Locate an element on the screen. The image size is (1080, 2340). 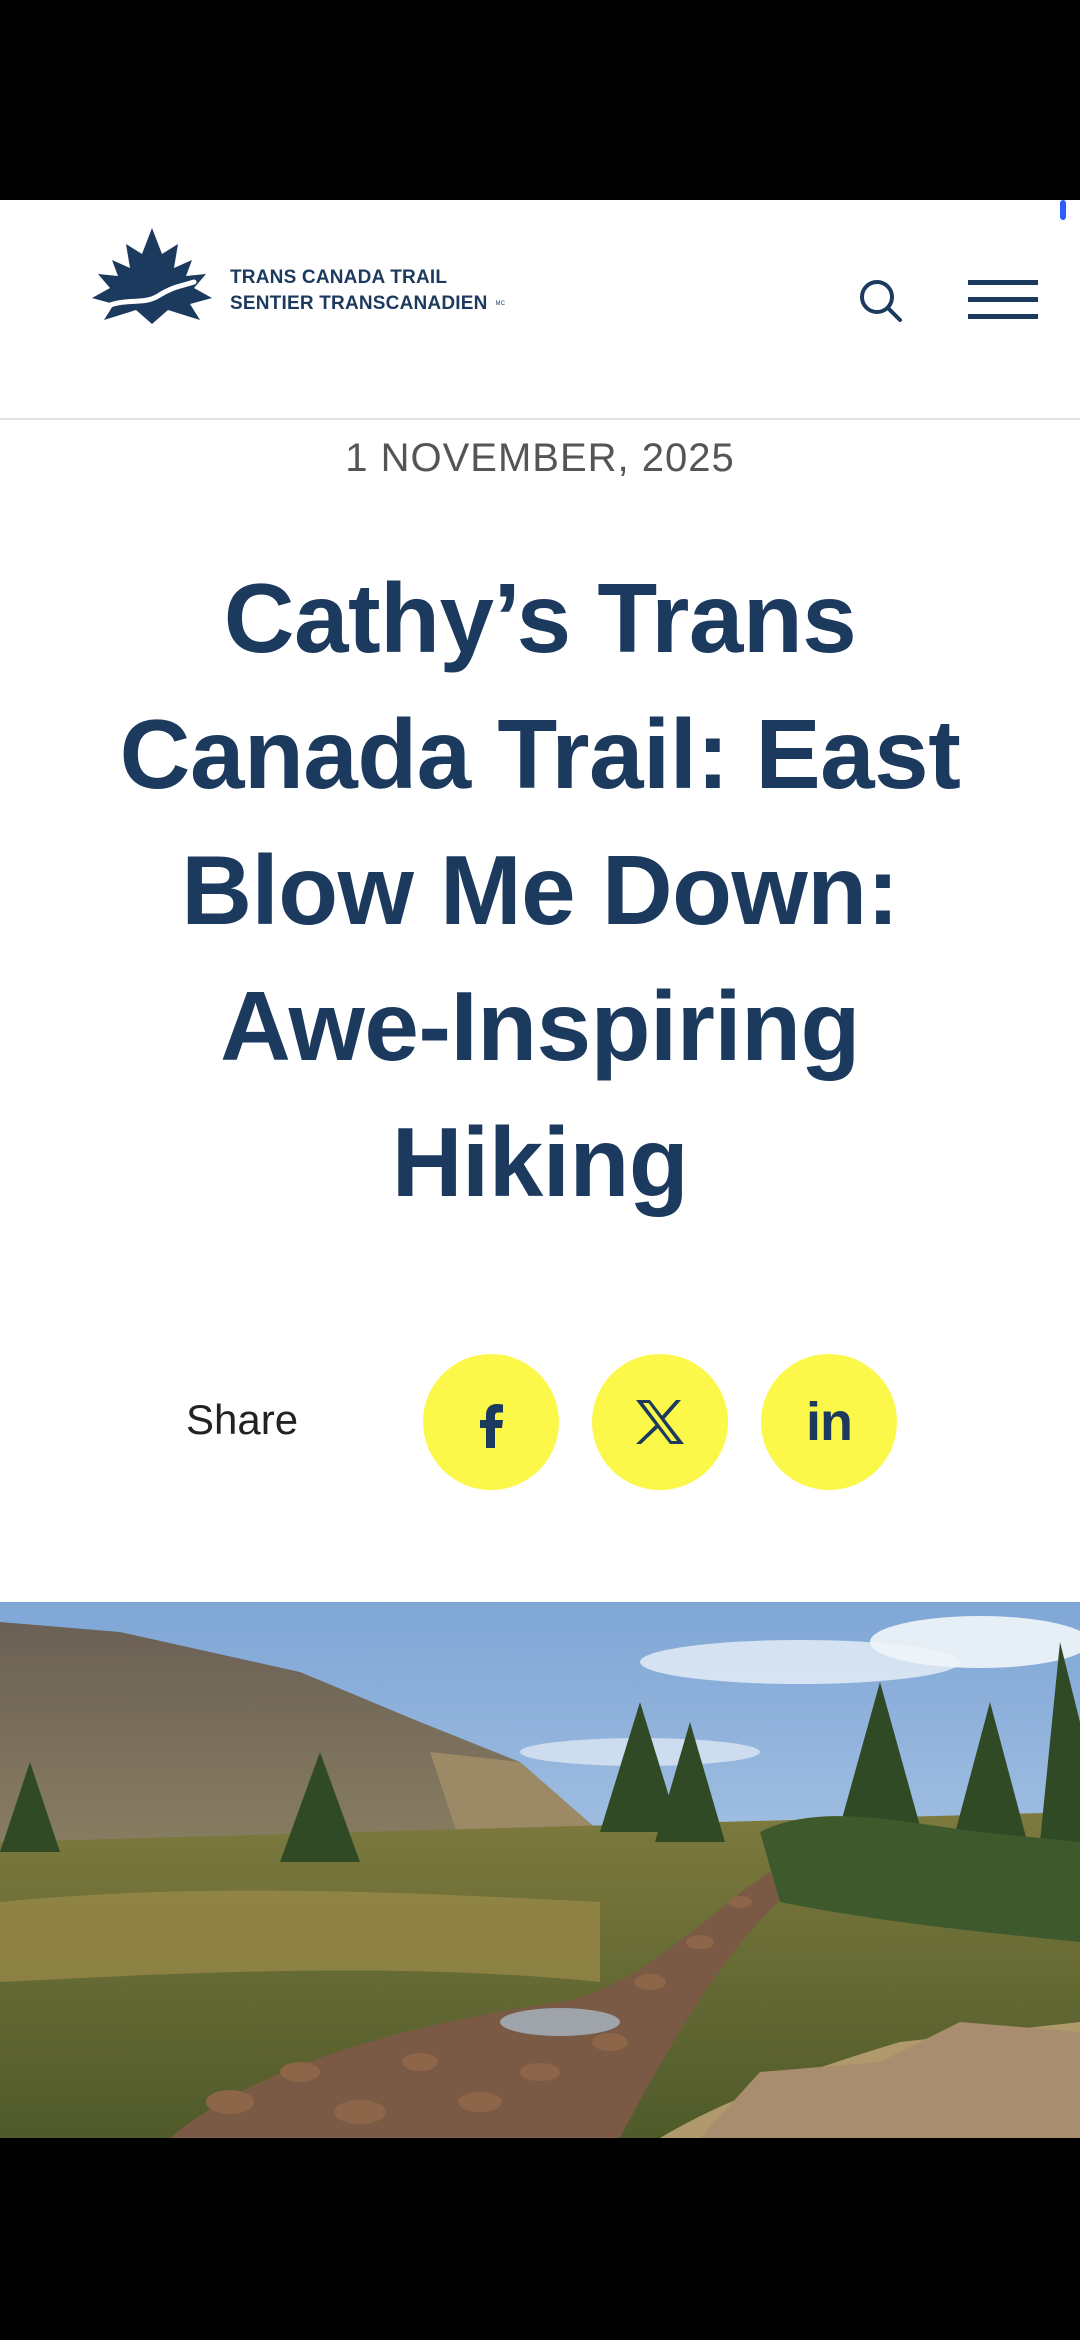
status-bar is located at coordinates (540, 100).